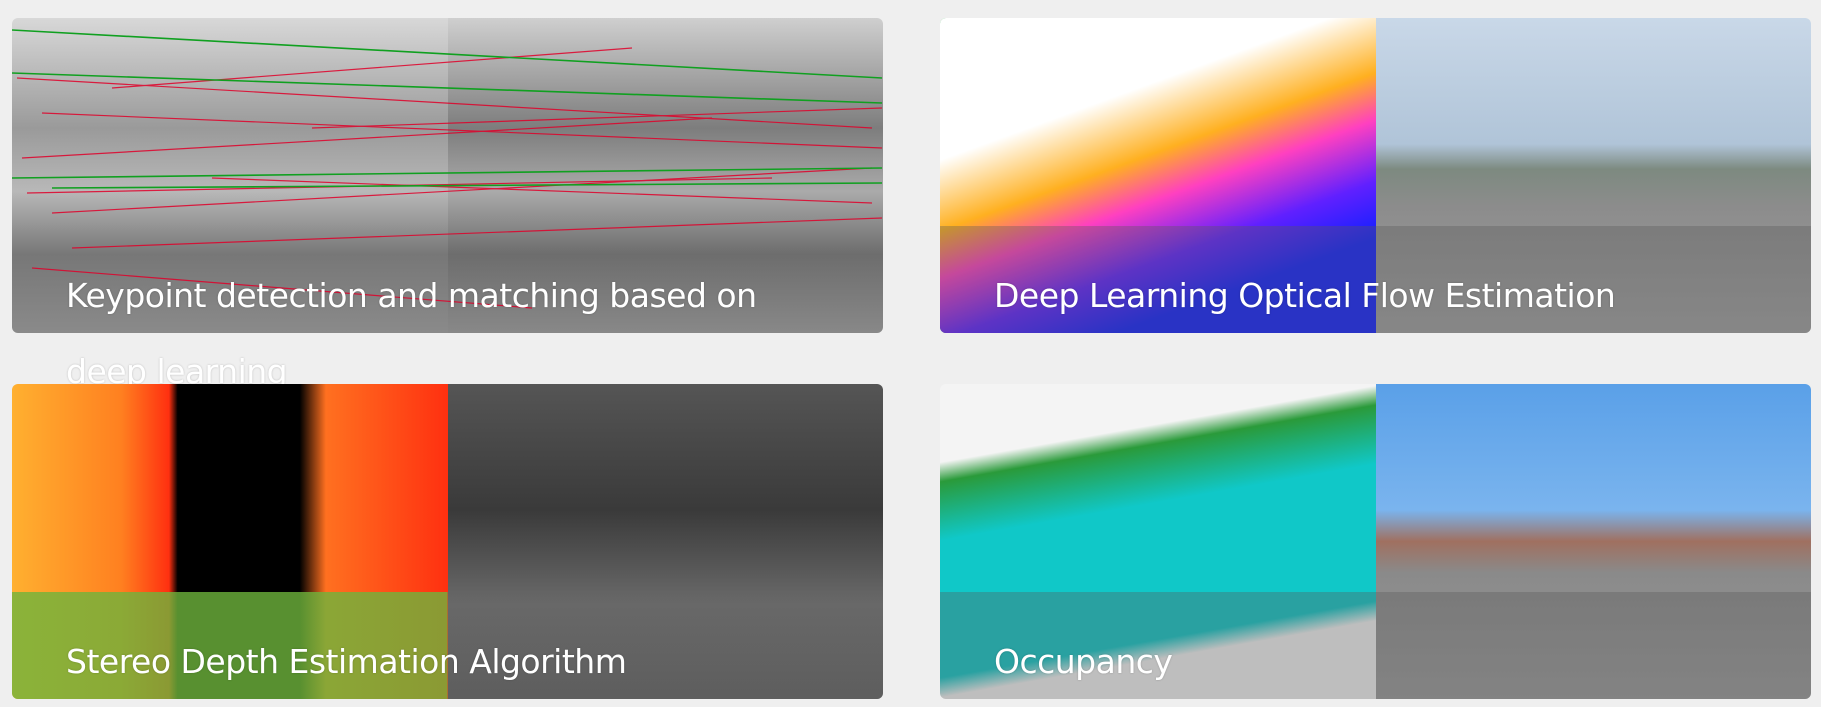 Image resolution: width=1821 pixels, height=707 pixels. I want to click on card-title: Occupancy, so click(1083, 661).